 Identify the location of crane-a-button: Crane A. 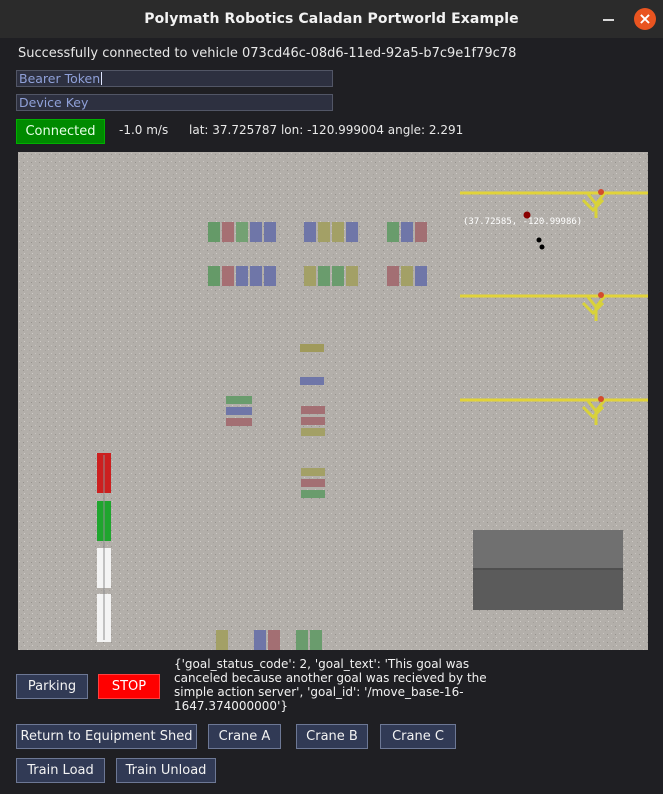
(244, 736).